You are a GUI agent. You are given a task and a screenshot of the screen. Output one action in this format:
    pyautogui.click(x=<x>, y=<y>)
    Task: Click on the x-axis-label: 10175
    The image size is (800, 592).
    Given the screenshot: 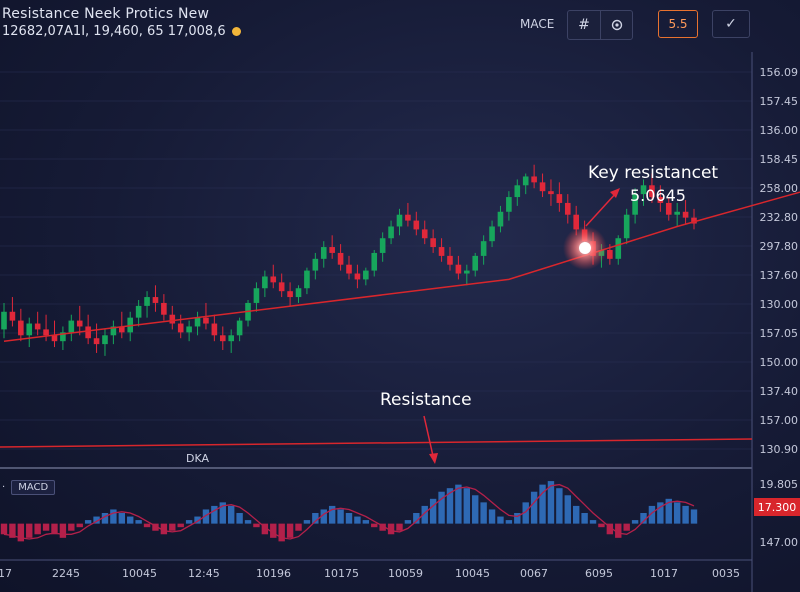 What is the action you would take?
    pyautogui.click(x=341, y=573)
    